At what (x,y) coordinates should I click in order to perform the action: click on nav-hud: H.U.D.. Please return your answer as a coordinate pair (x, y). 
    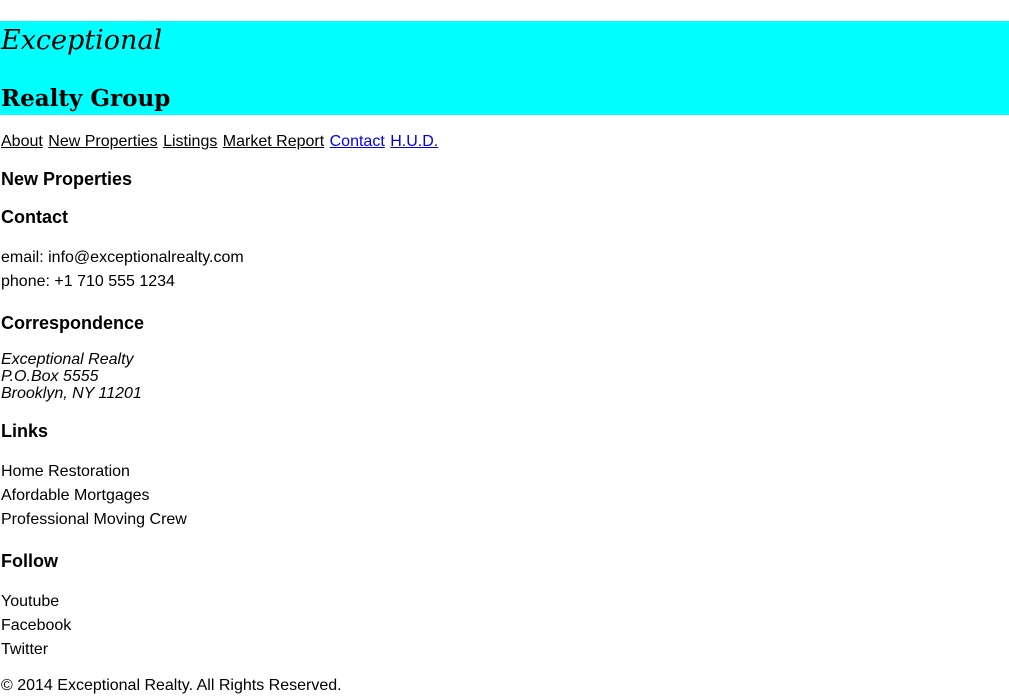
    Looking at the image, I should click on (414, 141).